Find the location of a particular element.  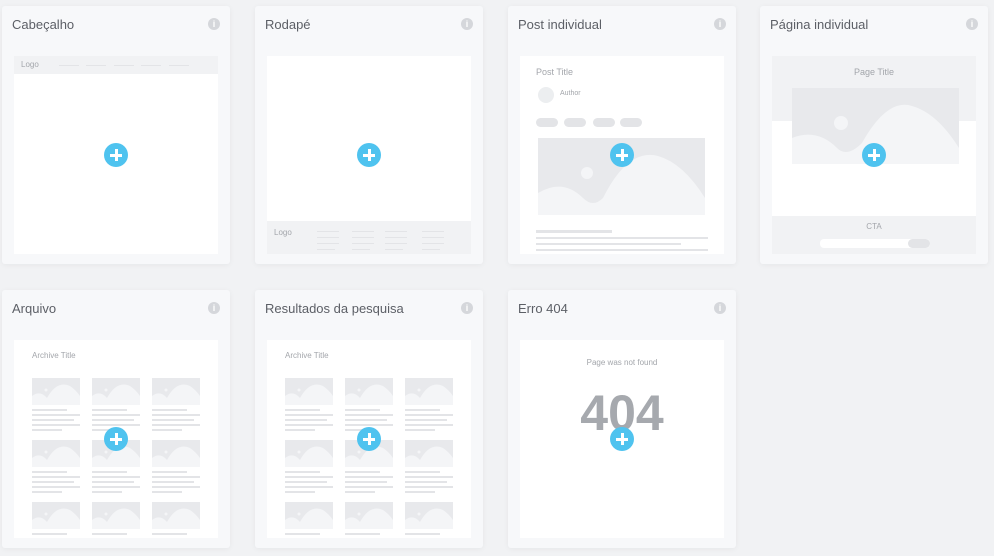

card-title: Post individual is located at coordinates (560, 24).